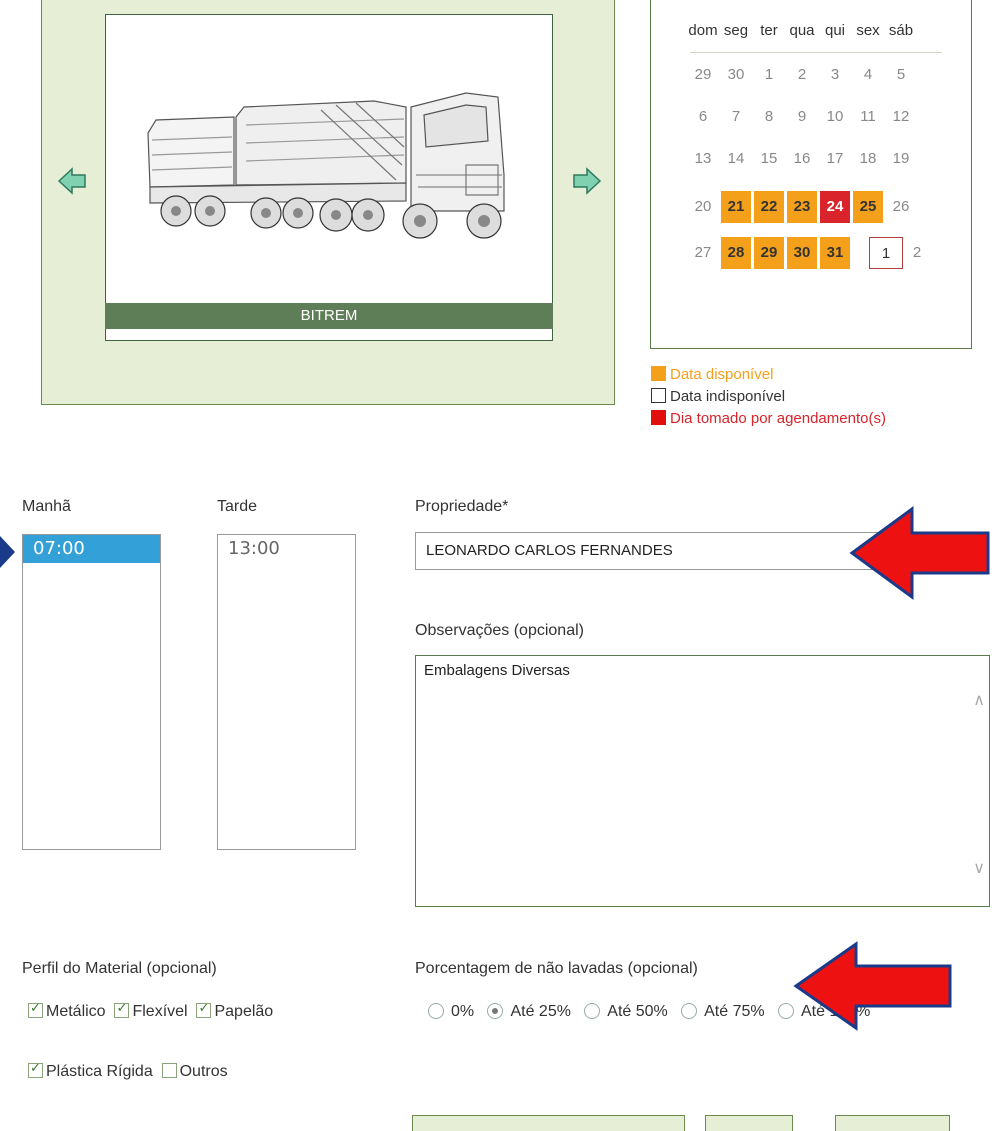  Describe the element at coordinates (497, 670) in the screenshot. I see `notes-value: Embalagens Diversas` at that location.